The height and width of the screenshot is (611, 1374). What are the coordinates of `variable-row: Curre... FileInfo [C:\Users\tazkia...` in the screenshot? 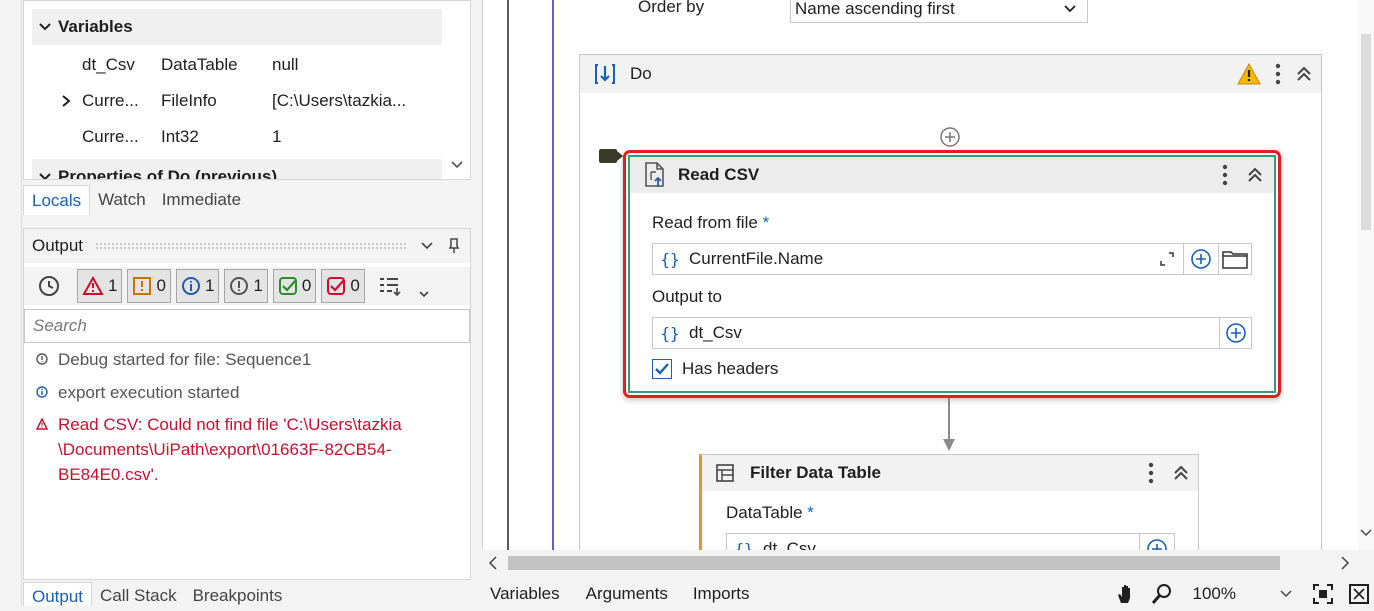 It's located at (234, 101).